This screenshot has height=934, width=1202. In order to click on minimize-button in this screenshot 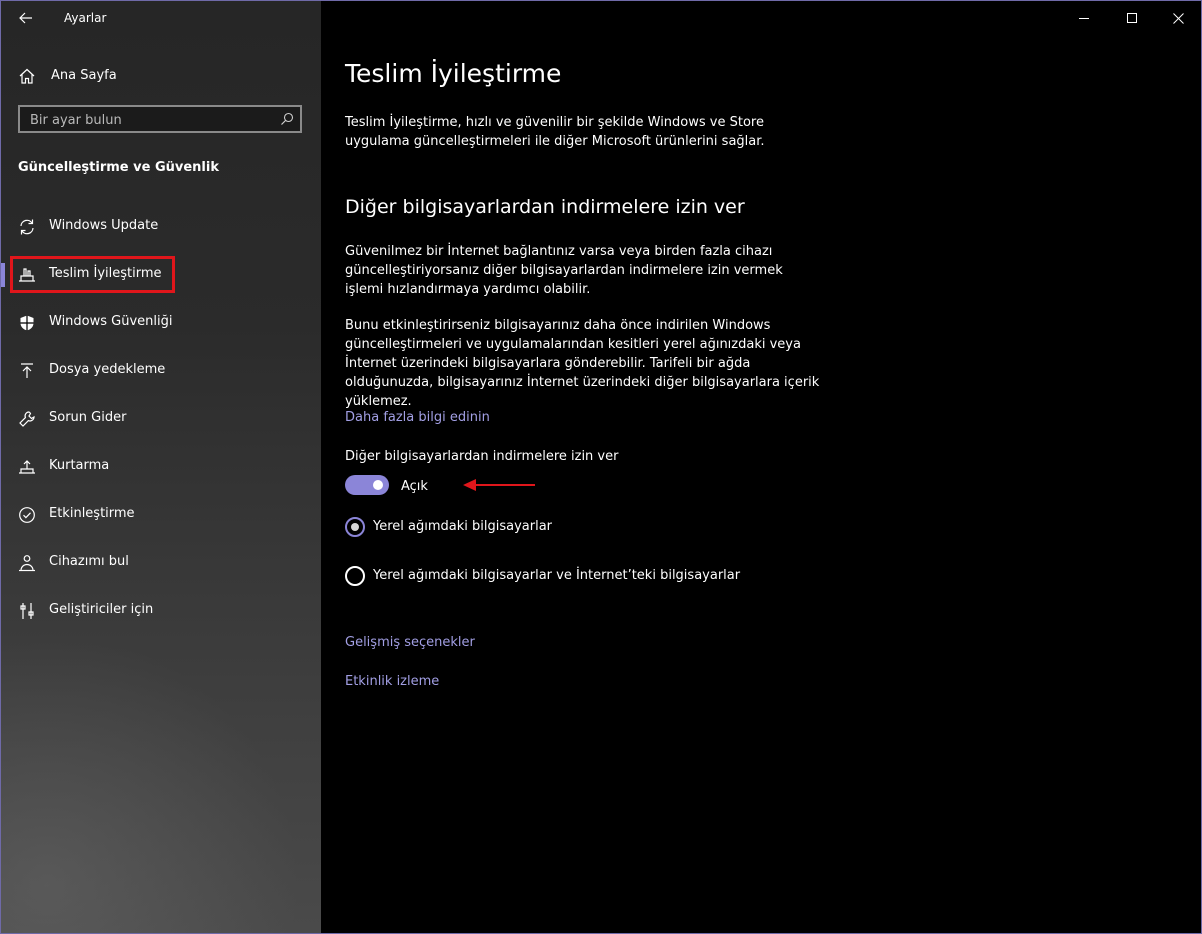, I will do `click(1084, 18)`.